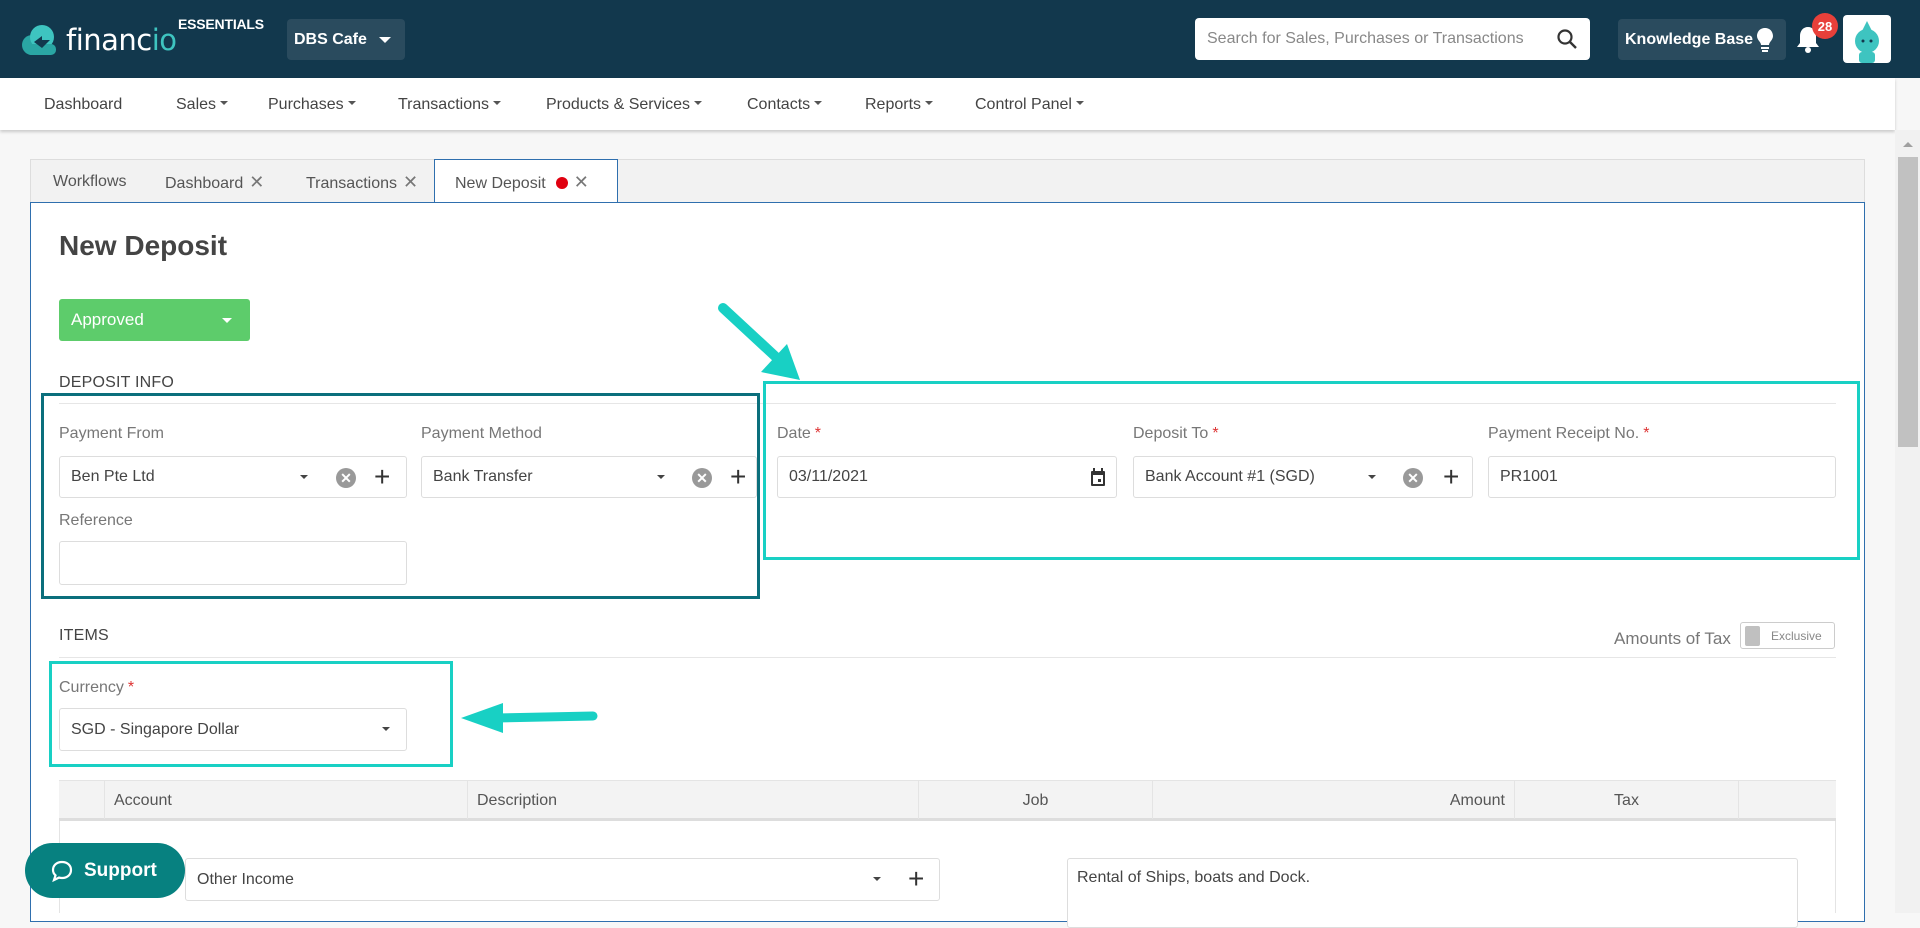 This screenshot has width=1920, height=928. I want to click on tax-mode-toggle: Exclusive, so click(1787, 635).